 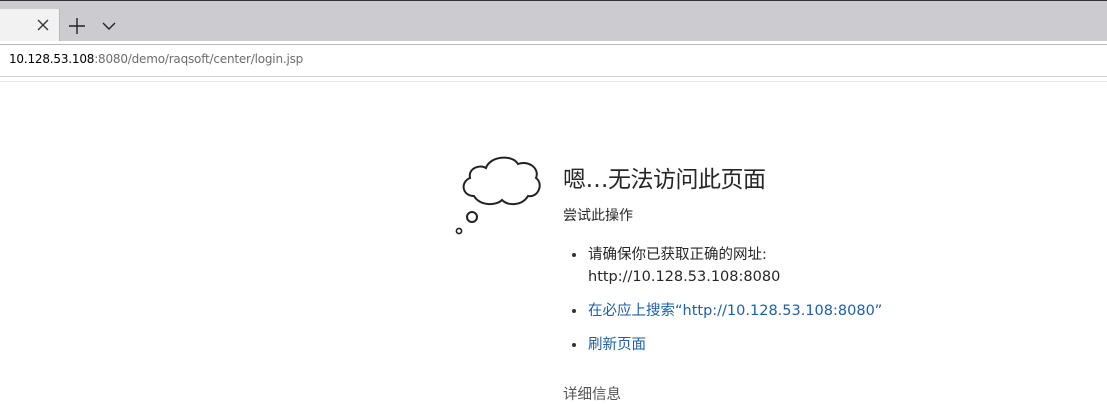 I want to click on thought-cloud-icon, so click(x=498, y=195).